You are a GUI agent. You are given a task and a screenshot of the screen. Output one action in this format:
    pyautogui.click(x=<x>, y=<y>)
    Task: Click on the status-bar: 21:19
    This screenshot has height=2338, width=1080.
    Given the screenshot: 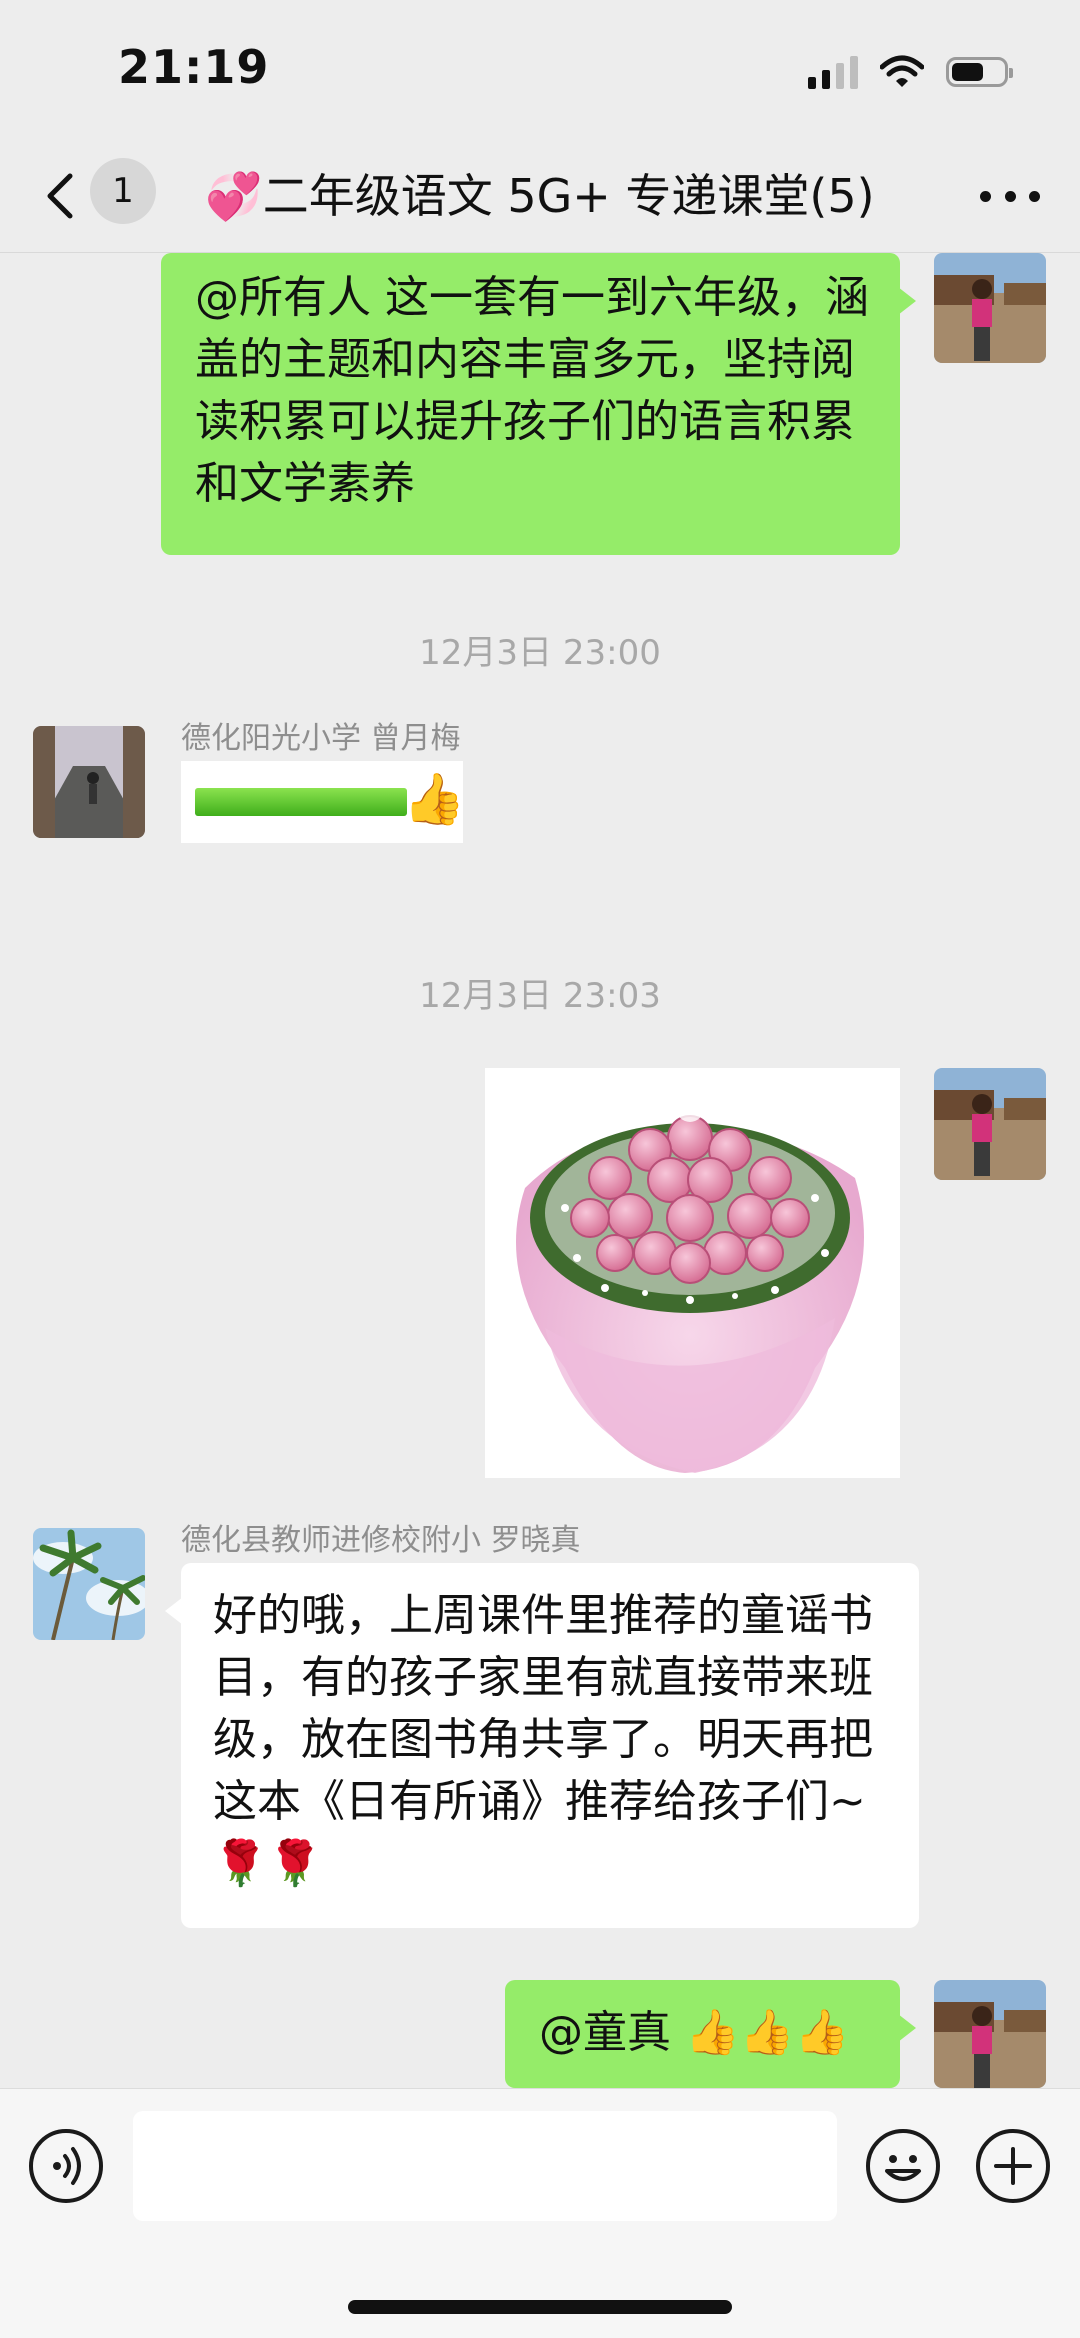 What is the action you would take?
    pyautogui.click(x=540, y=70)
    